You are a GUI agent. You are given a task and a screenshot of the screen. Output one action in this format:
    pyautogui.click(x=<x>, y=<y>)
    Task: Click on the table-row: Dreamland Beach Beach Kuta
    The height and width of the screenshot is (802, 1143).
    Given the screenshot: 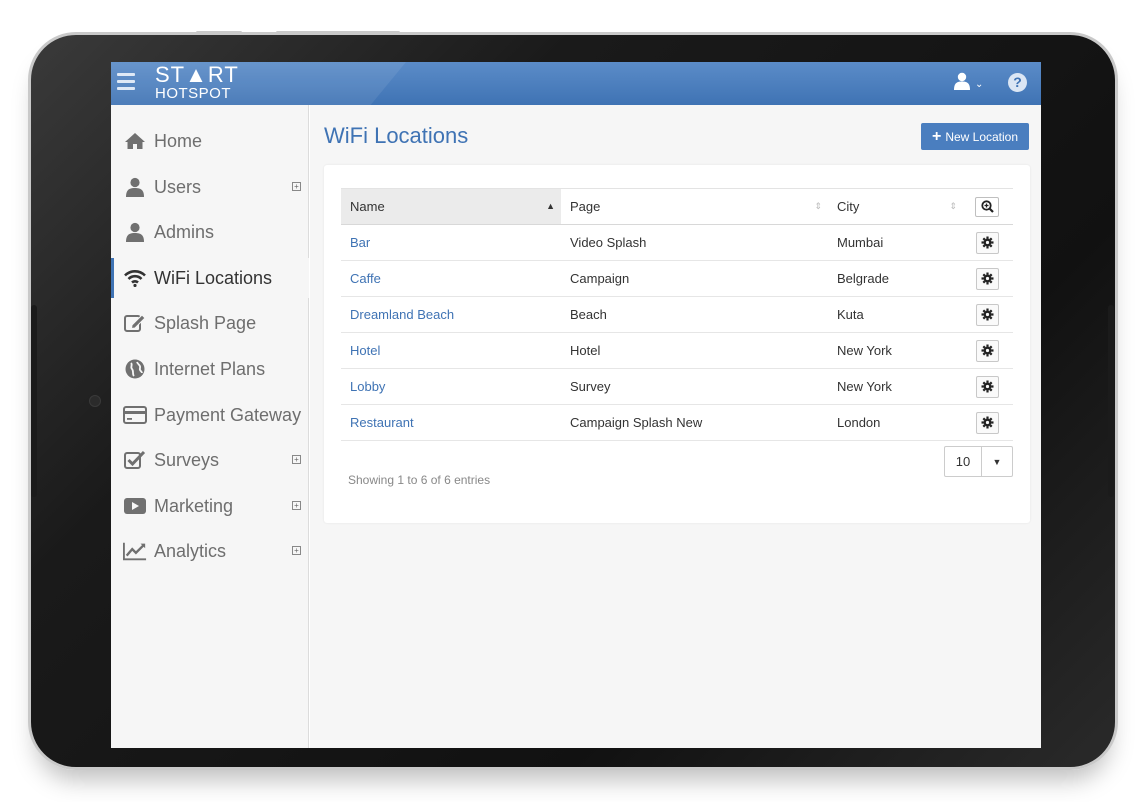 What is the action you would take?
    pyautogui.click(x=677, y=314)
    